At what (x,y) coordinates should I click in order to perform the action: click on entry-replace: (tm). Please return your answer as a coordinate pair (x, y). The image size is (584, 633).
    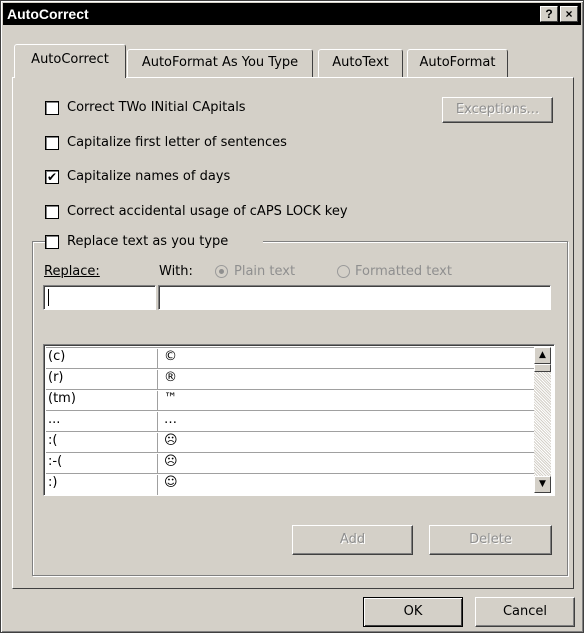
    Looking at the image, I should click on (103, 401).